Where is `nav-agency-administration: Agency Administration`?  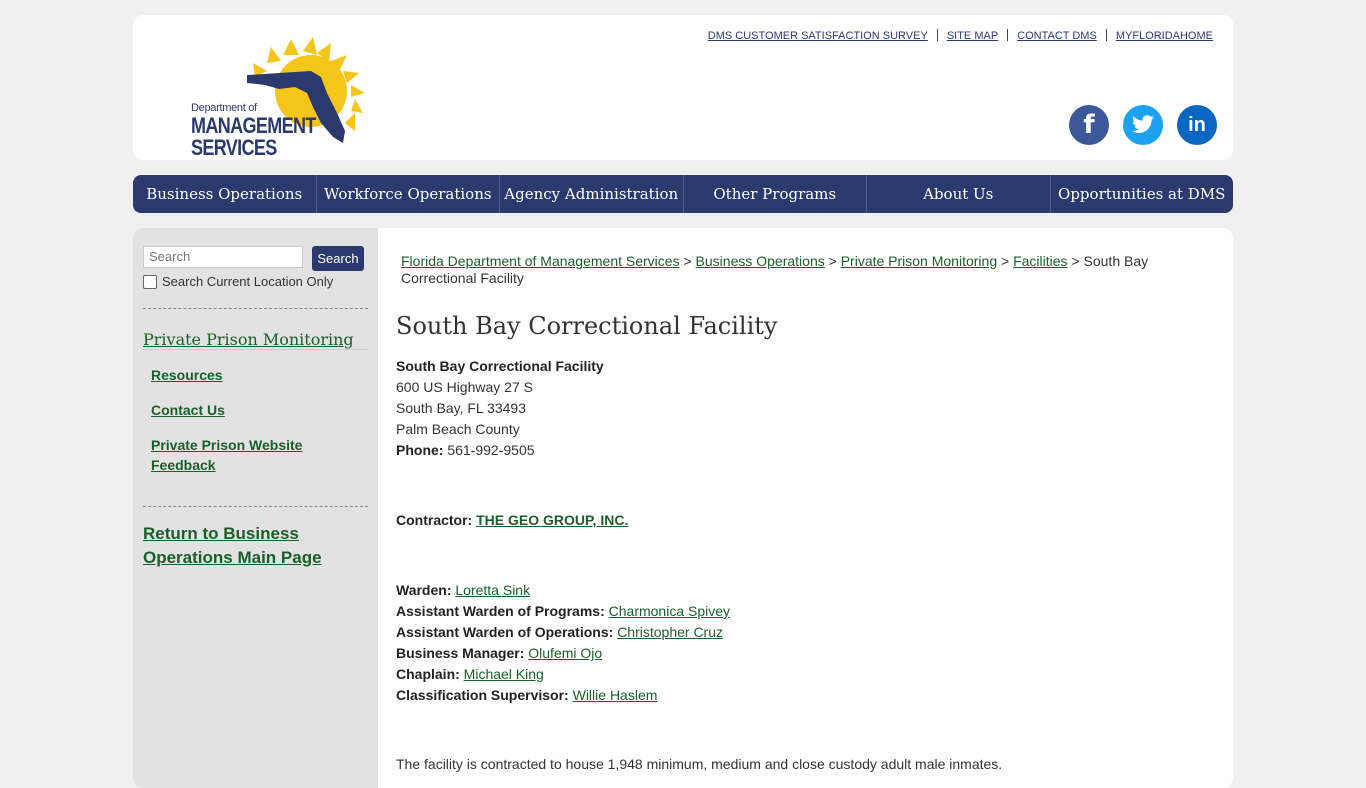
nav-agency-administration: Agency Administration is located at coordinates (592, 194).